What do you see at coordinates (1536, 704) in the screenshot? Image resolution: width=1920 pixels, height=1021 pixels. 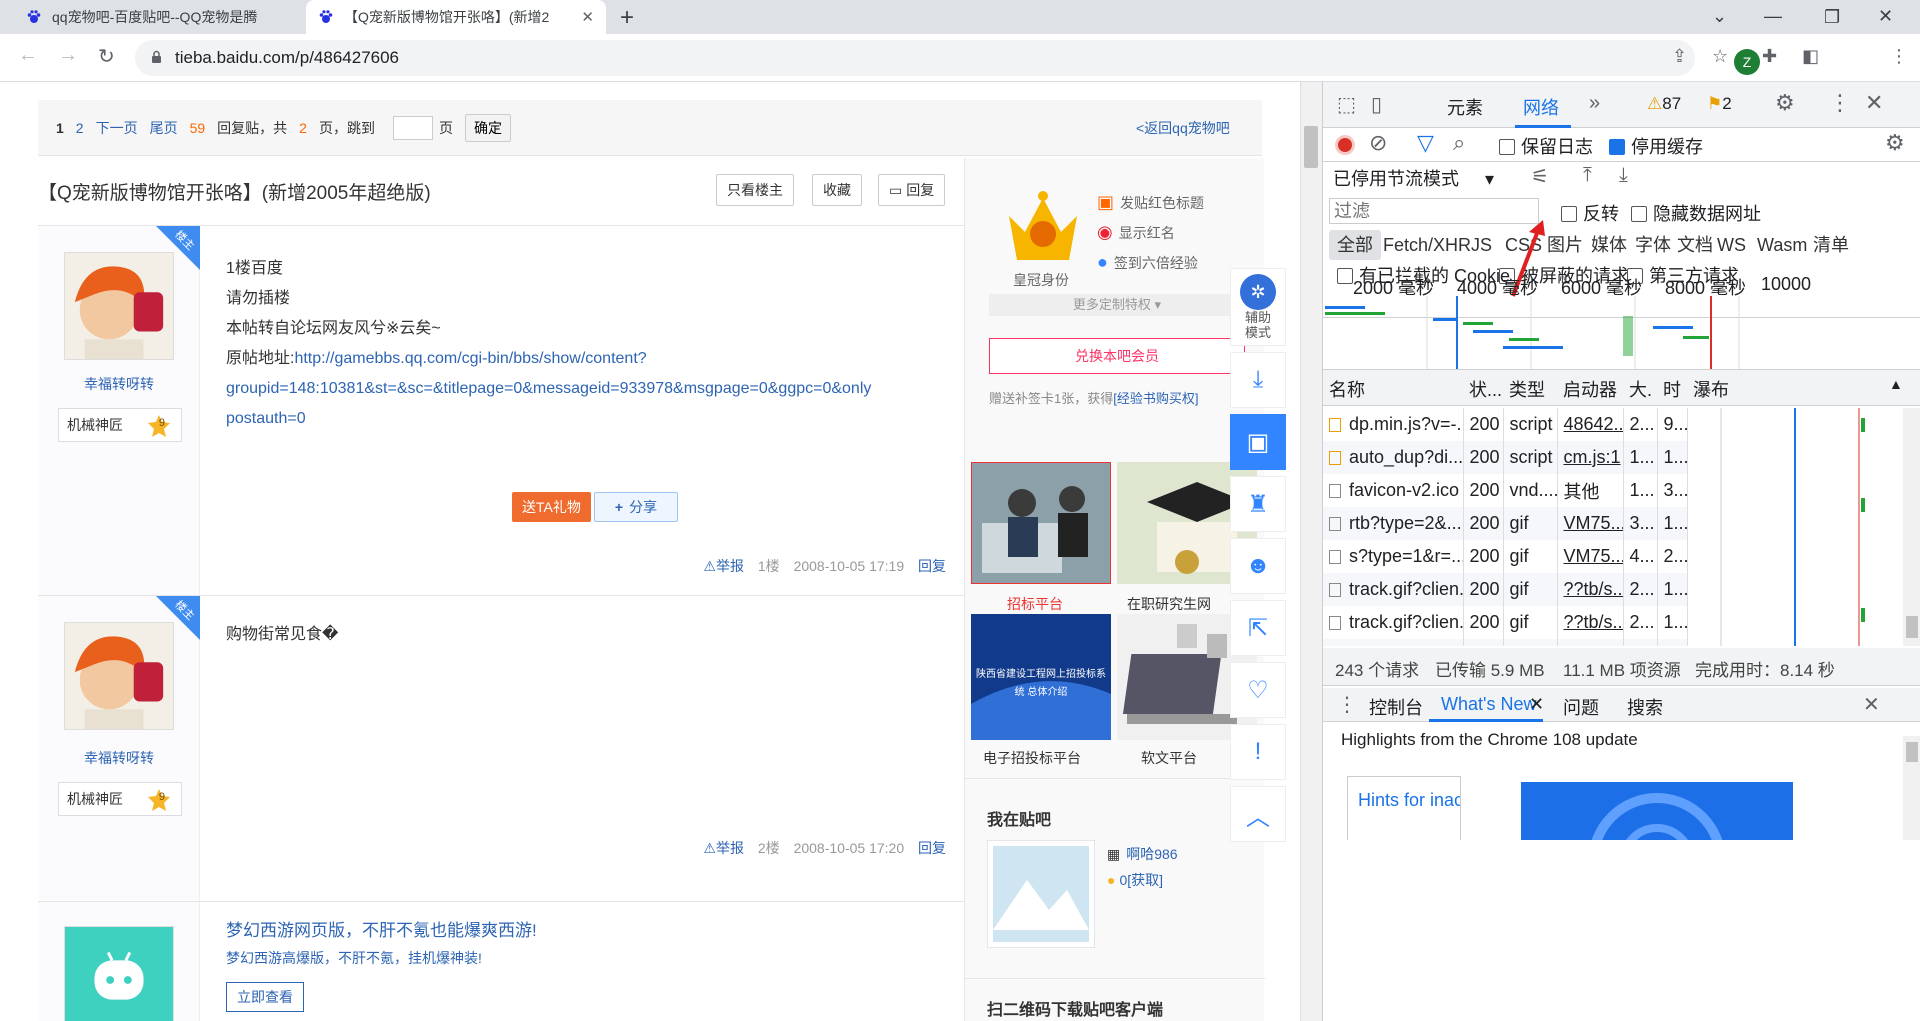 I see `close-whats-new-icon: ✕` at bounding box center [1536, 704].